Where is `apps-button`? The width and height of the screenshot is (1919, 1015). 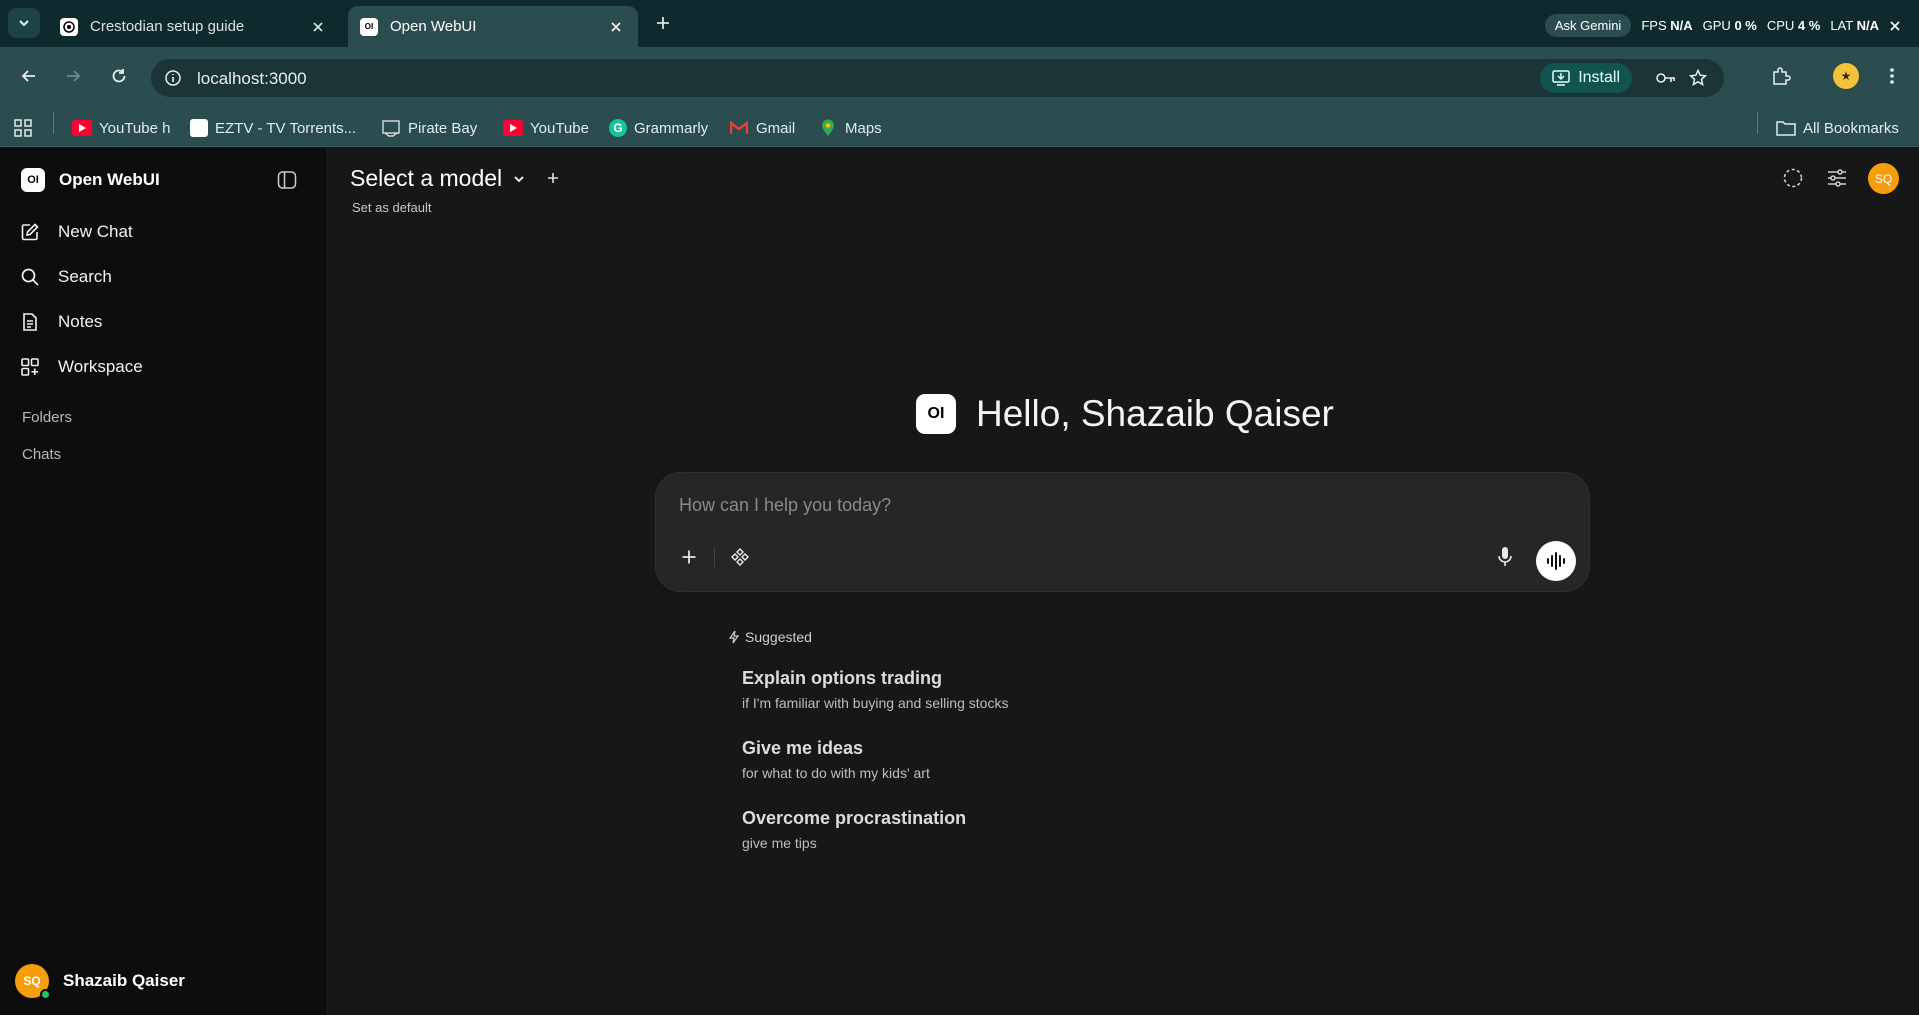
apps-button is located at coordinates (23, 128).